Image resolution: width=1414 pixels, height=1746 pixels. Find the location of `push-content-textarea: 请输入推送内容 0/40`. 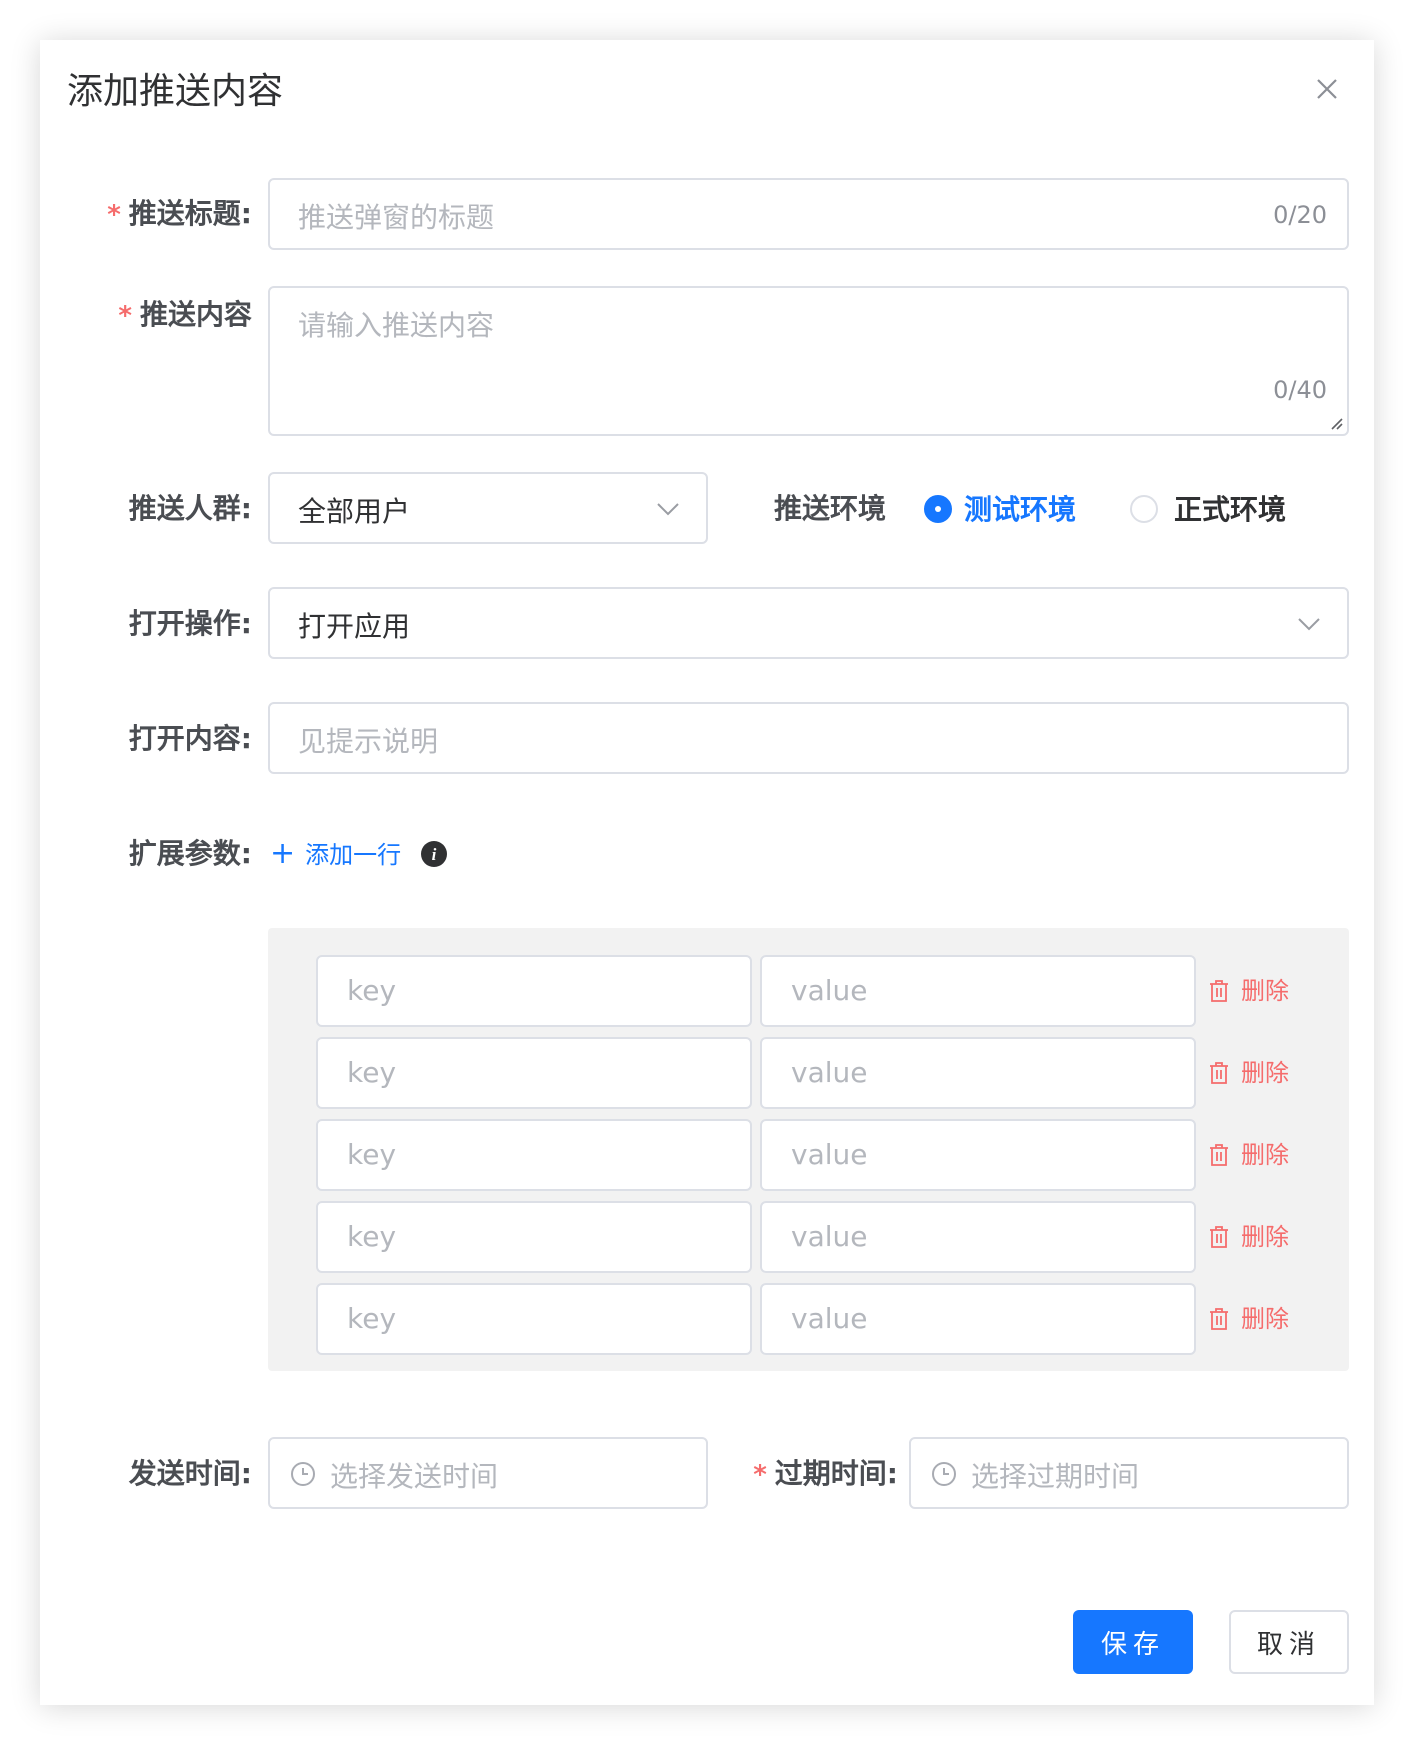

push-content-textarea: 请输入推送内容 0/40 is located at coordinates (808, 361).